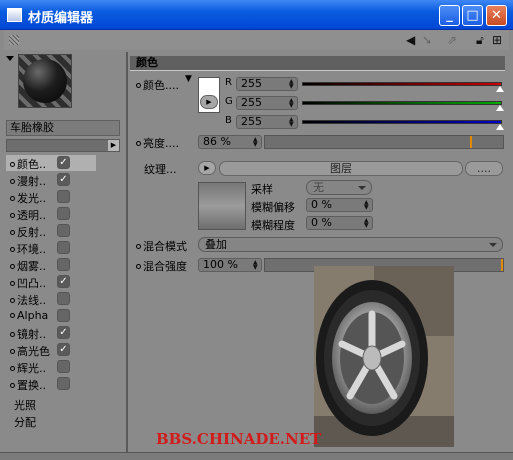 This screenshot has height=460, width=513. I want to click on preview-slider: ▶, so click(63, 145).